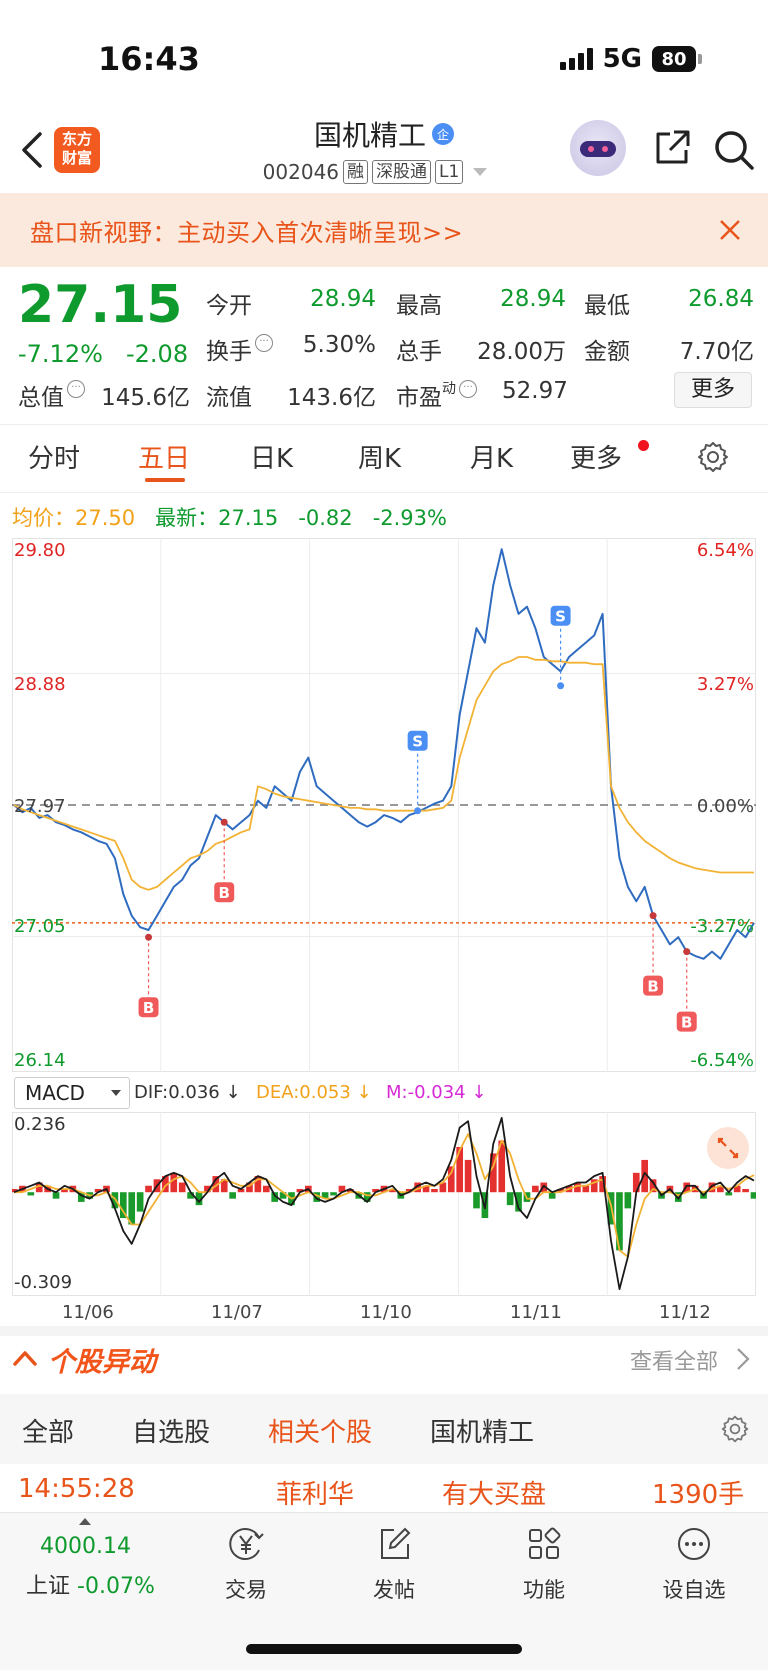 The height and width of the screenshot is (1670, 768). I want to click on tab-more: 更多, so click(596, 456).